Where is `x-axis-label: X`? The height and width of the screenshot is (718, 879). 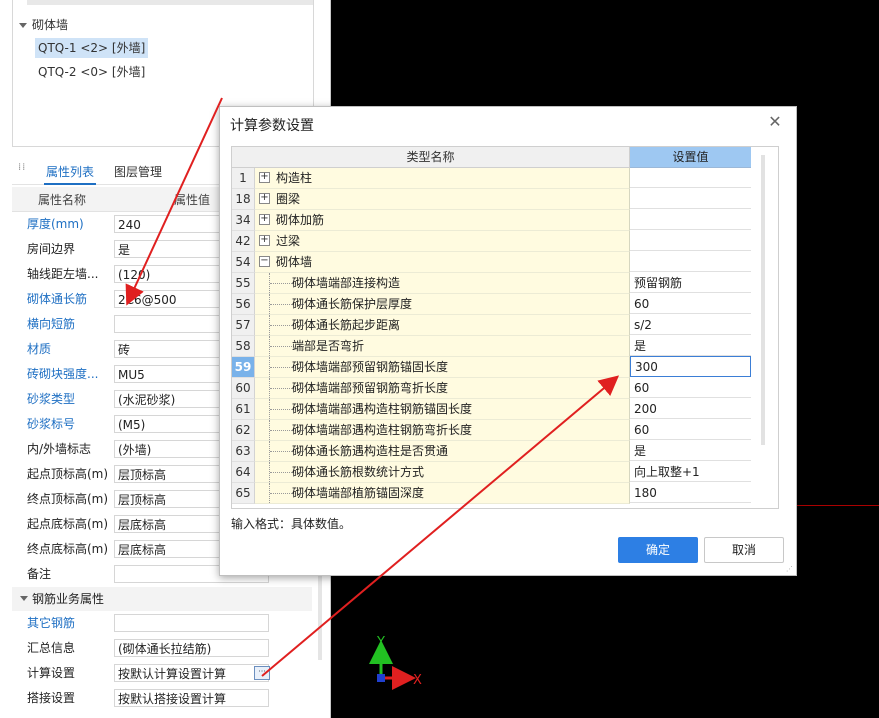
x-axis-label: X is located at coordinates (417, 680).